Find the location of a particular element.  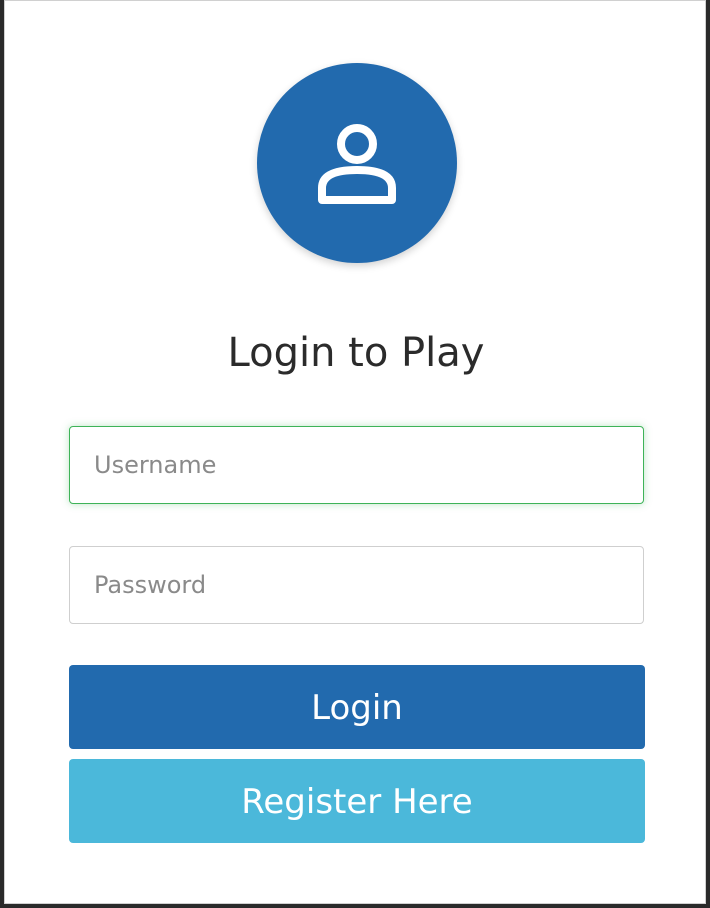

user-icon is located at coordinates (357, 163).